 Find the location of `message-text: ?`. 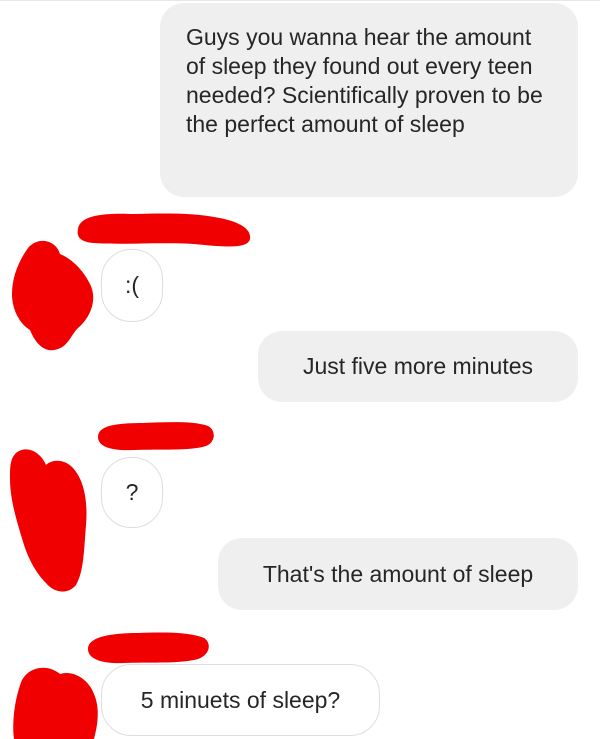

message-text: ? is located at coordinates (132, 492).